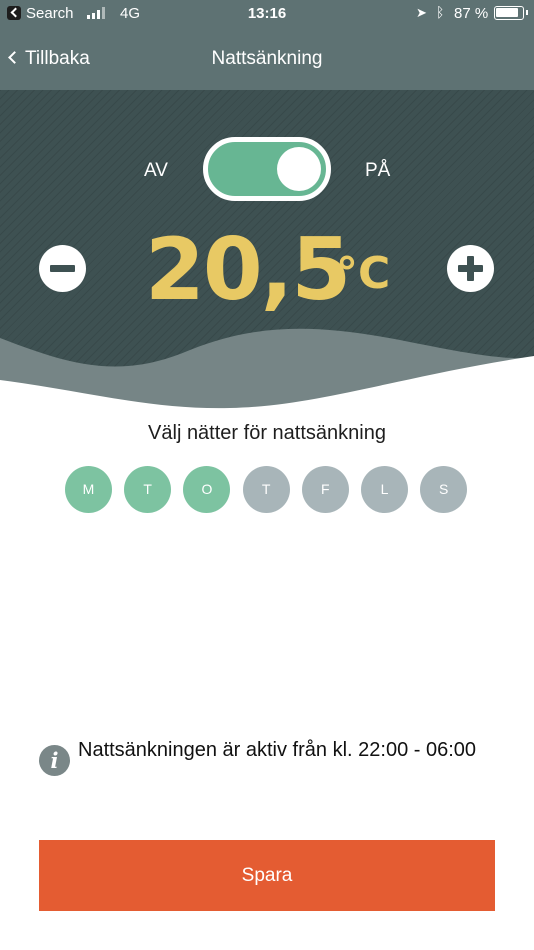 The image size is (534, 950). I want to click on temperature-value: 20,5, so click(248, 270).